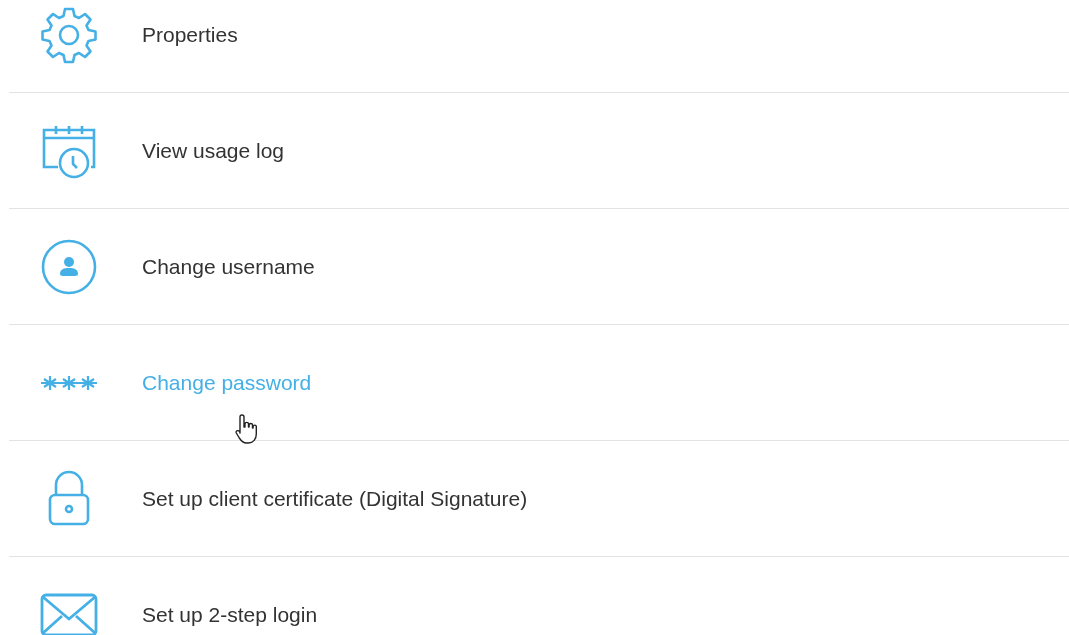  I want to click on user-circle-icon, so click(68, 266).